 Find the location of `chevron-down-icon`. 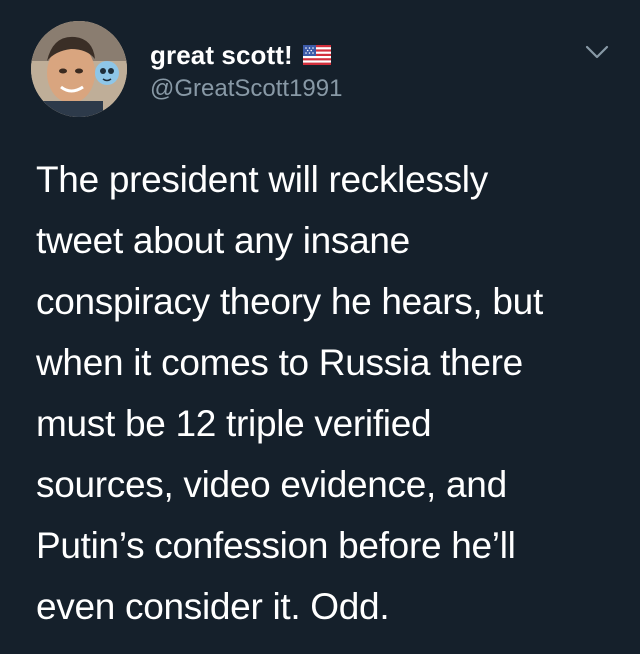

chevron-down-icon is located at coordinates (597, 52).